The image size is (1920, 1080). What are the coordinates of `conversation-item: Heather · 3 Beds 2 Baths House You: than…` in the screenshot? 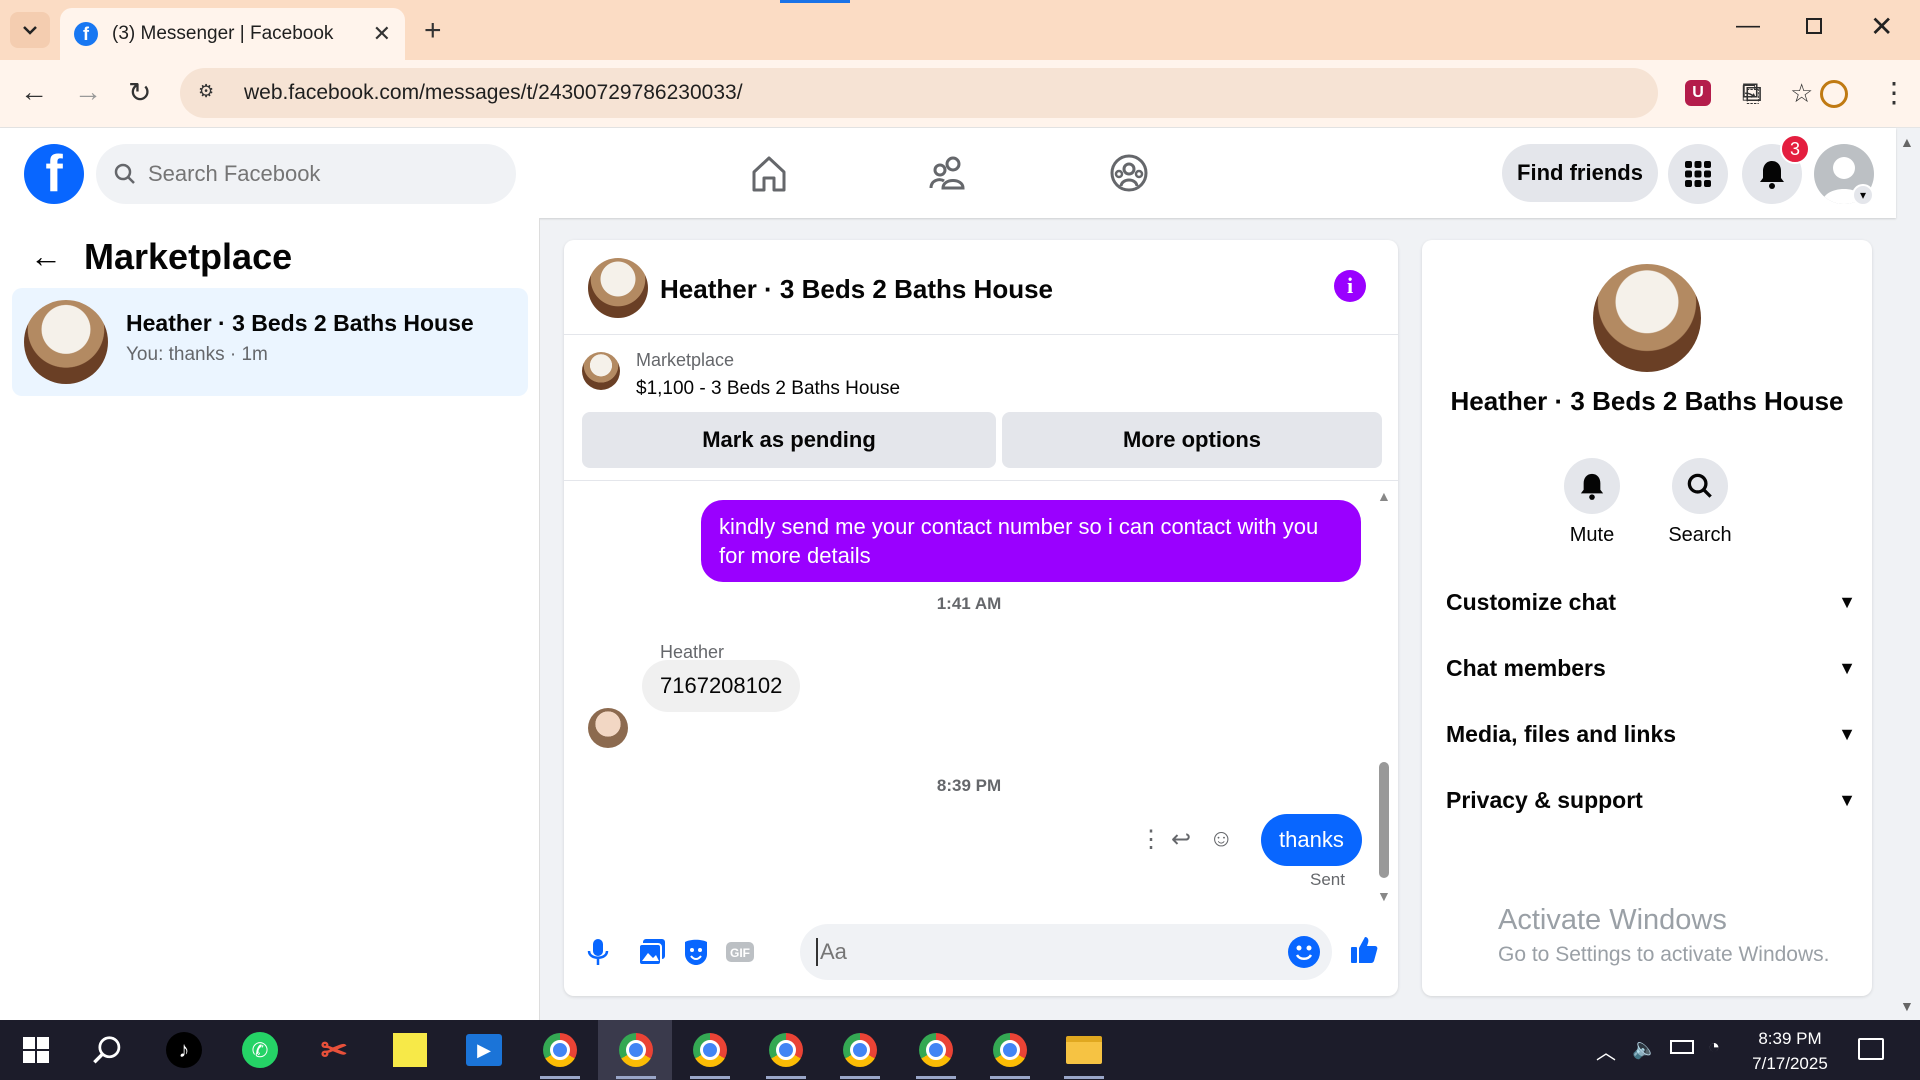 It's located at (270, 342).